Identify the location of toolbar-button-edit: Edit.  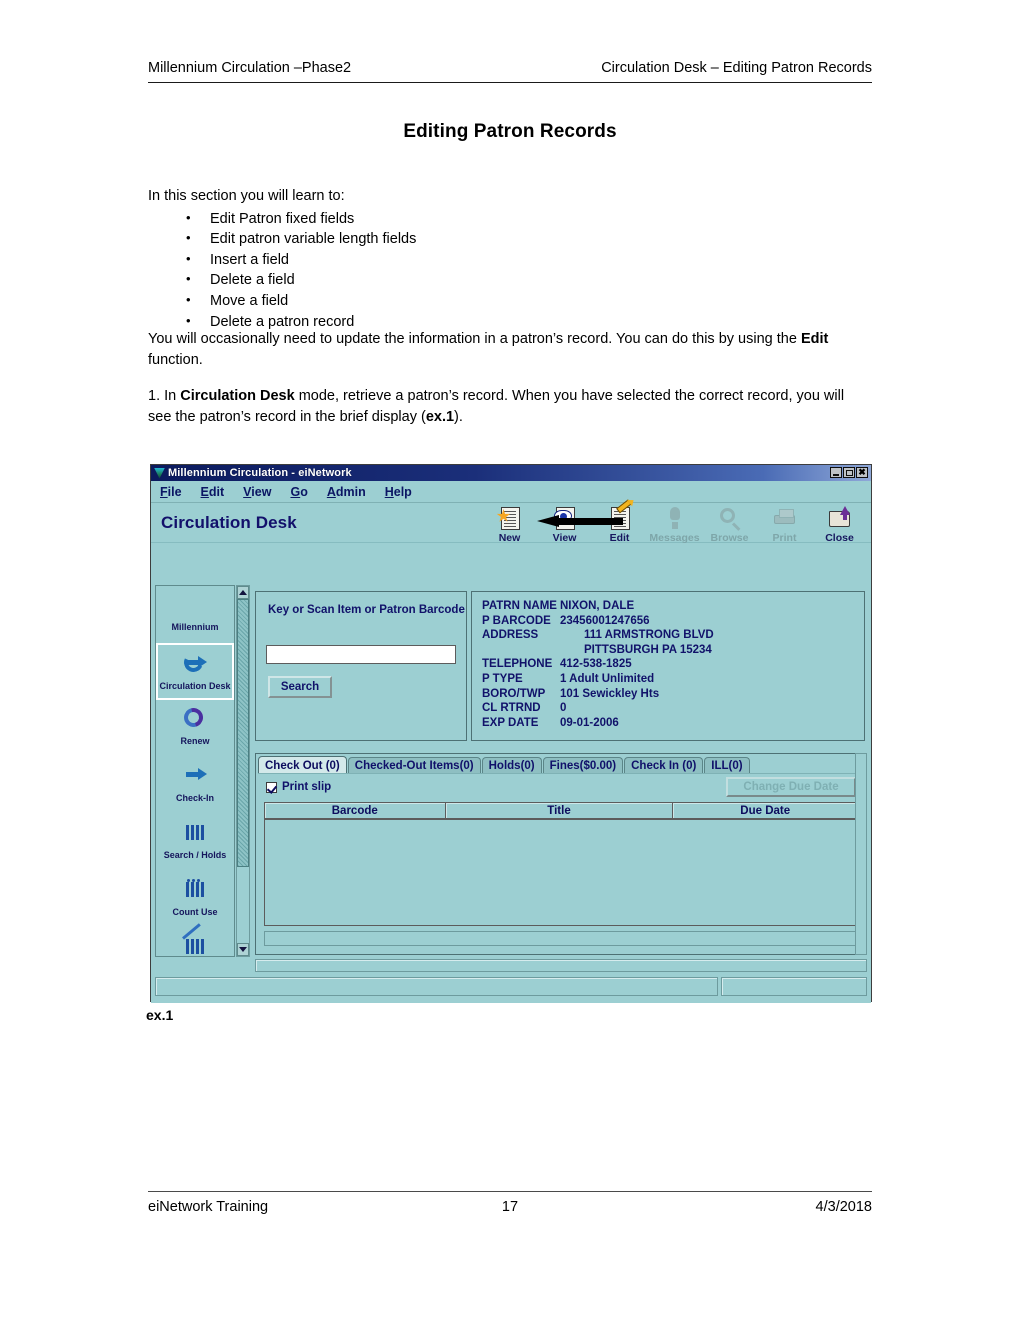
(592, 521).